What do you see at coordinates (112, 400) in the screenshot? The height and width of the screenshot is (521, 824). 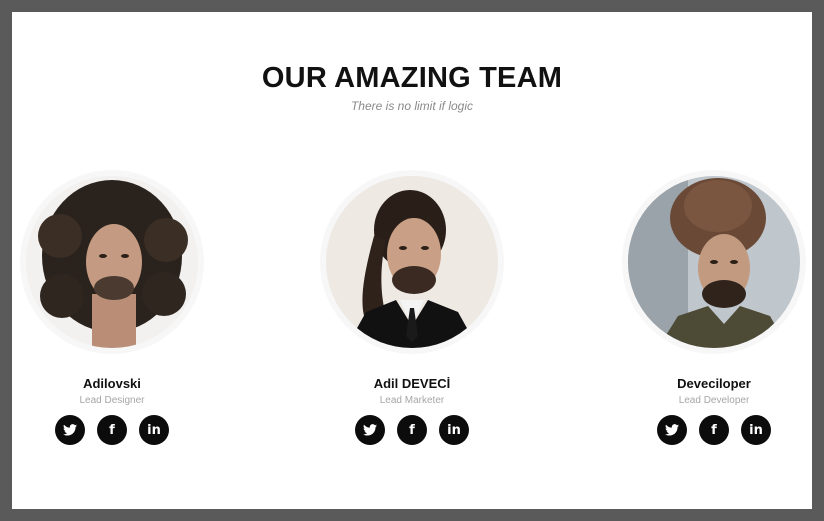 I see `member-role: Lead Designer` at bounding box center [112, 400].